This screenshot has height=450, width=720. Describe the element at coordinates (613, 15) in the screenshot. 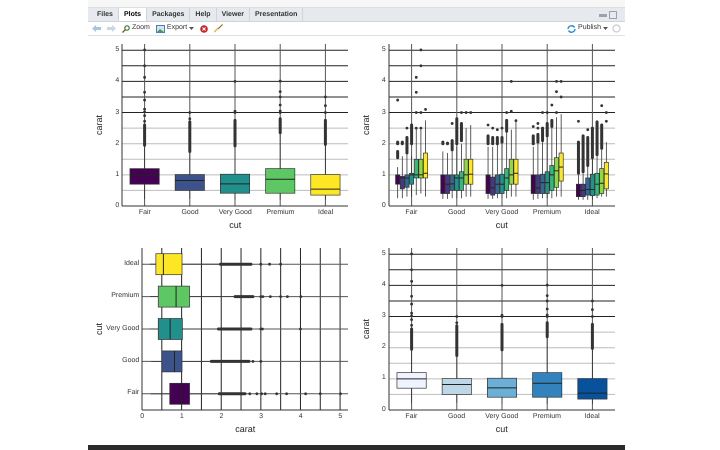

I see `maximize-icon` at that location.